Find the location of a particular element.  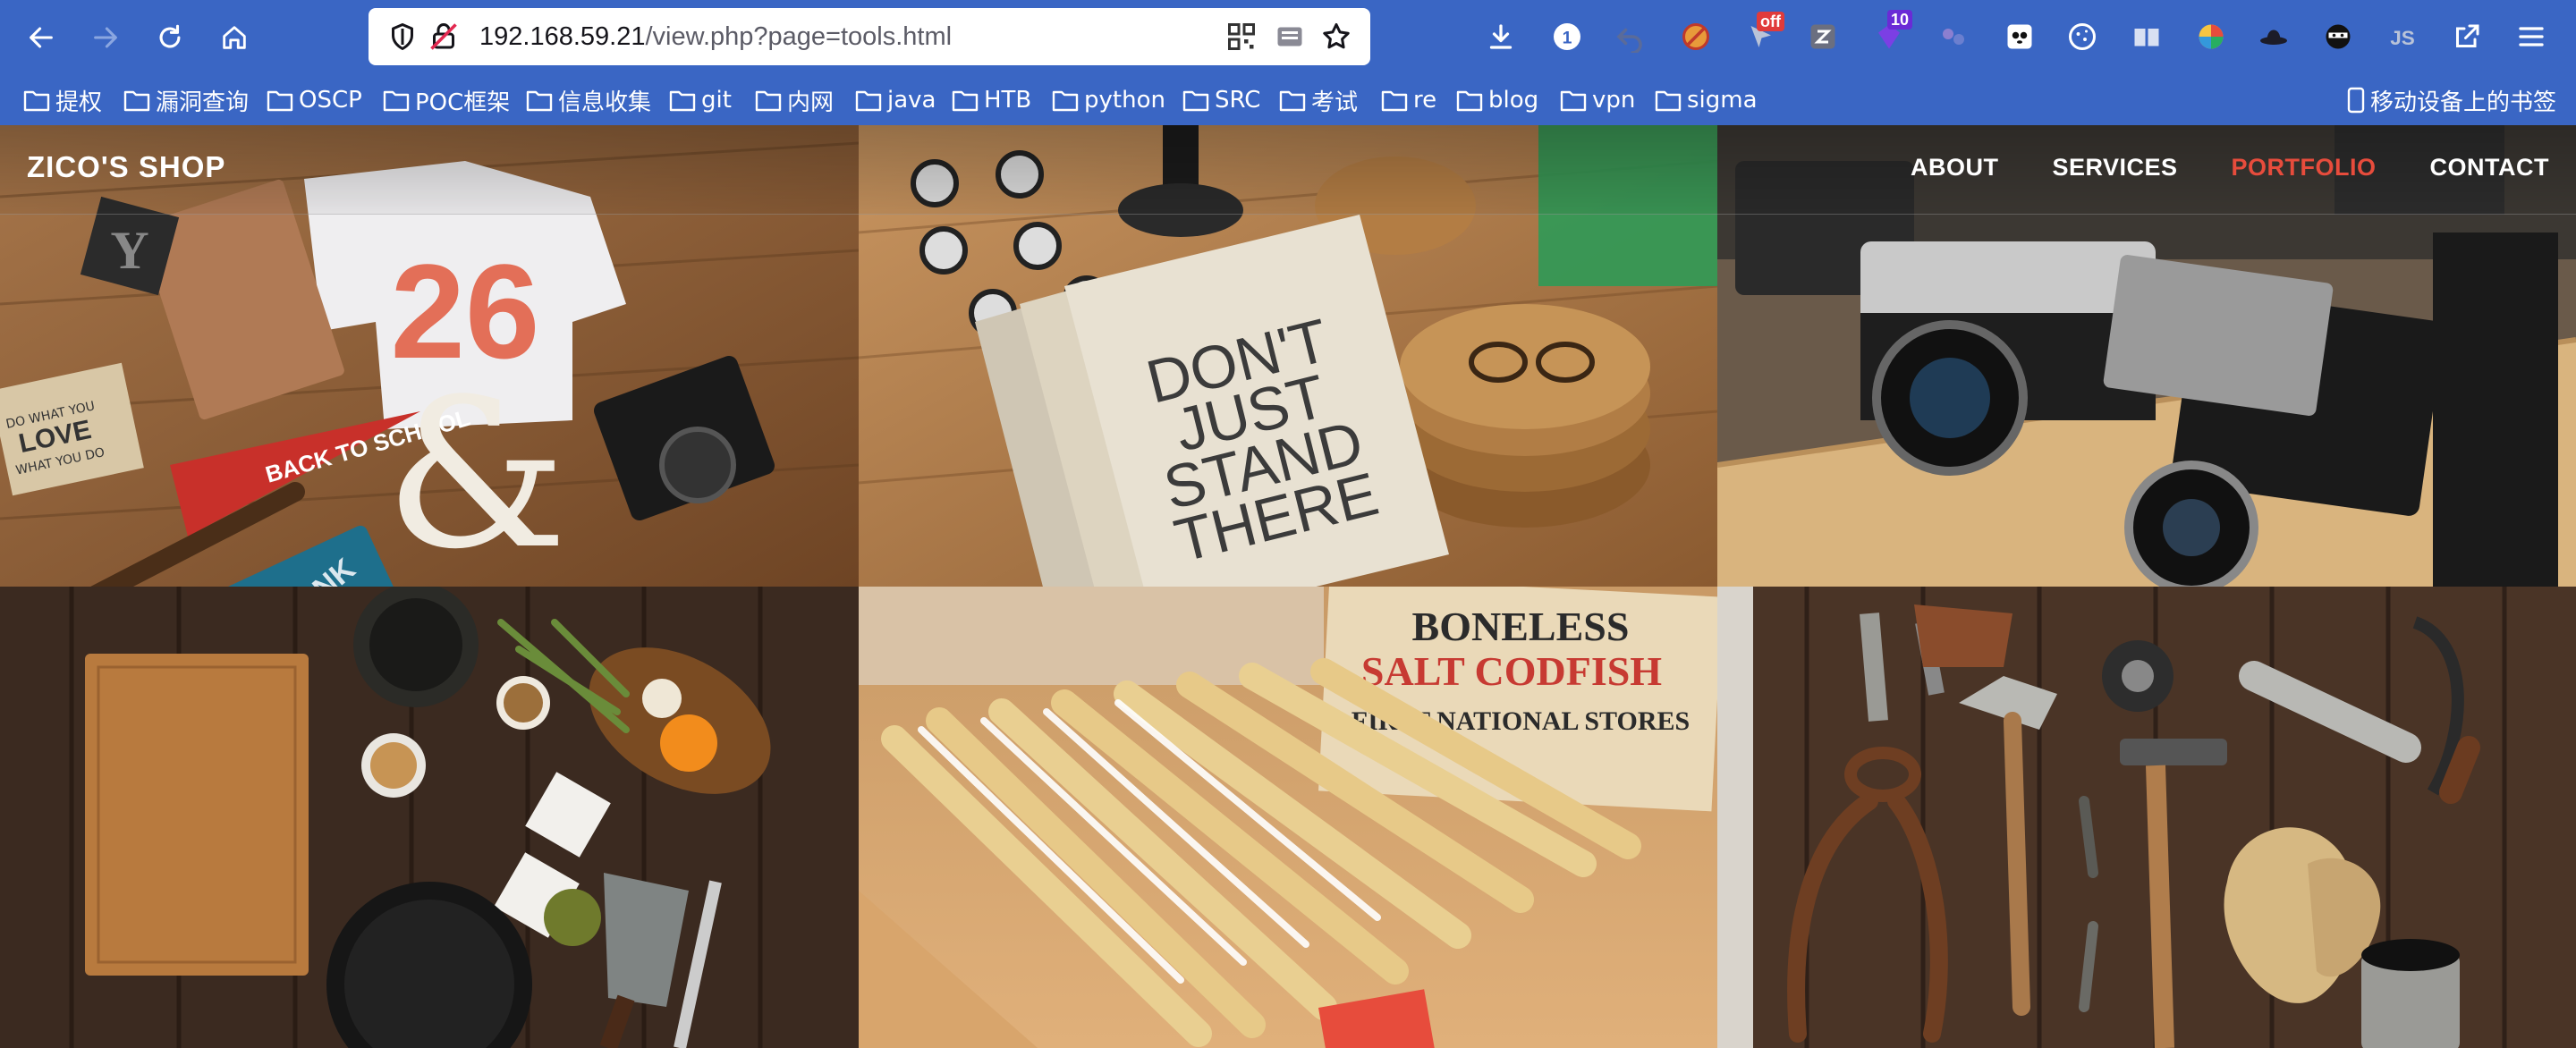

extension-1-button: 1 is located at coordinates (1567, 36).